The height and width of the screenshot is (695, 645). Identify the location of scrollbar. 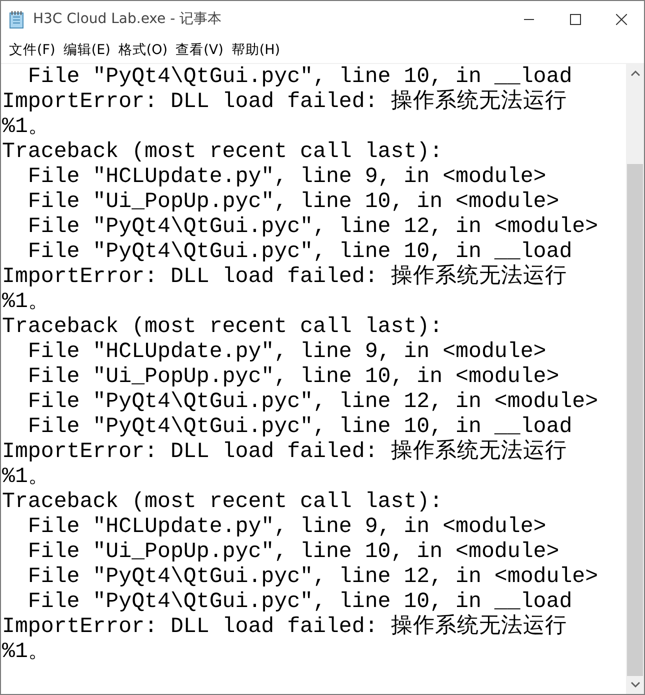
(635, 379).